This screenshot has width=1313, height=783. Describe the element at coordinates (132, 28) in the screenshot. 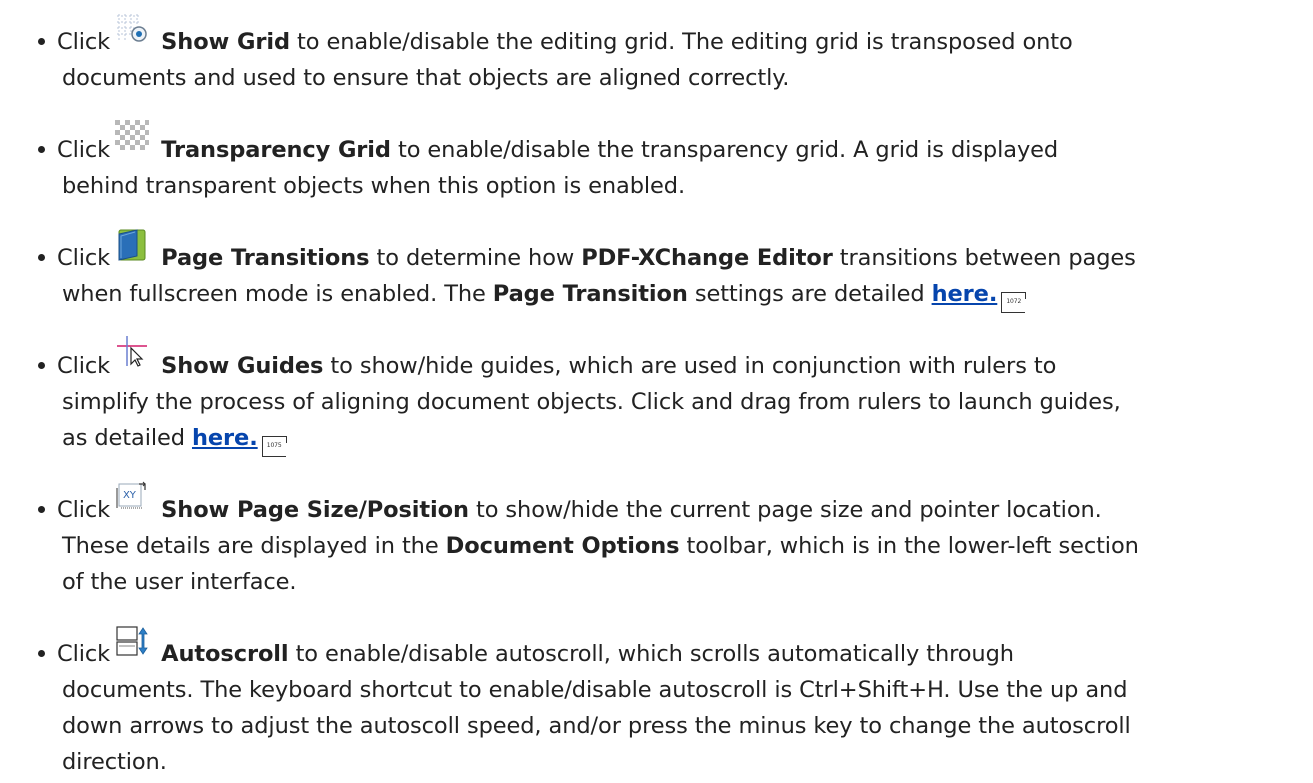

I see `show-grid-icon` at that location.